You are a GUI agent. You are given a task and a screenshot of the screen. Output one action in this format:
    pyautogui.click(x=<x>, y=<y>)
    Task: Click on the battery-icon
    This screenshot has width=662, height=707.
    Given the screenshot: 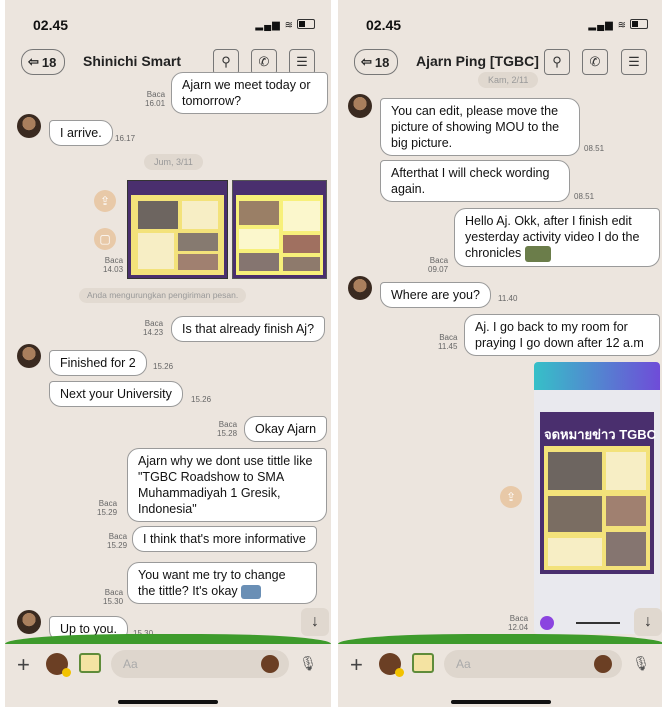 What is the action you would take?
    pyautogui.click(x=639, y=24)
    